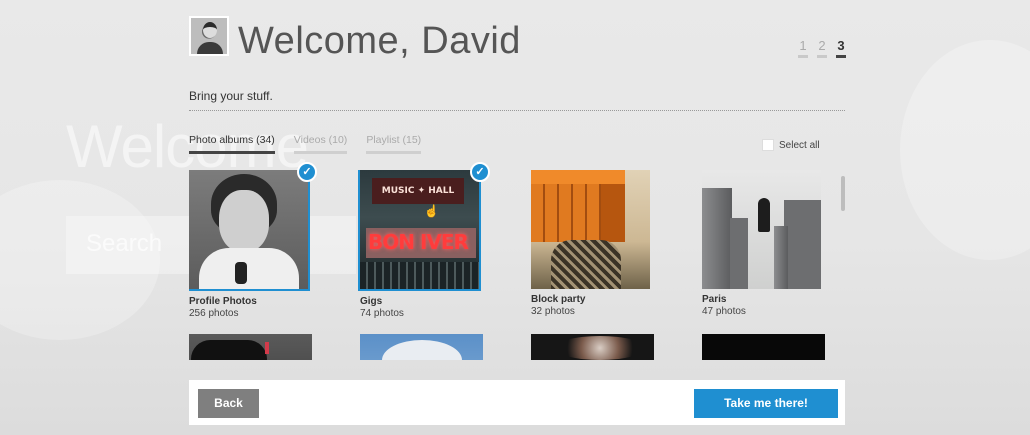 This screenshot has width=1030, height=435. I want to click on album-gigs: MUSIC ✦ HALL BON IVER ☝ Gigs 74 photos, so click(421, 244).